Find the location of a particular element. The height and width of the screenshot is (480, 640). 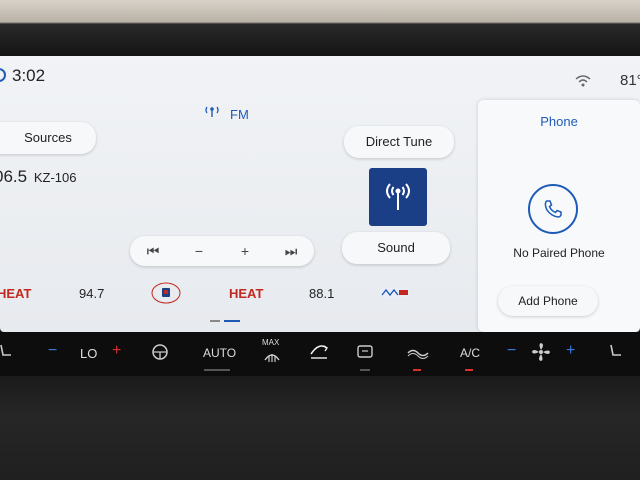

current-station: 06.5 KZ-106 is located at coordinates (38, 177).